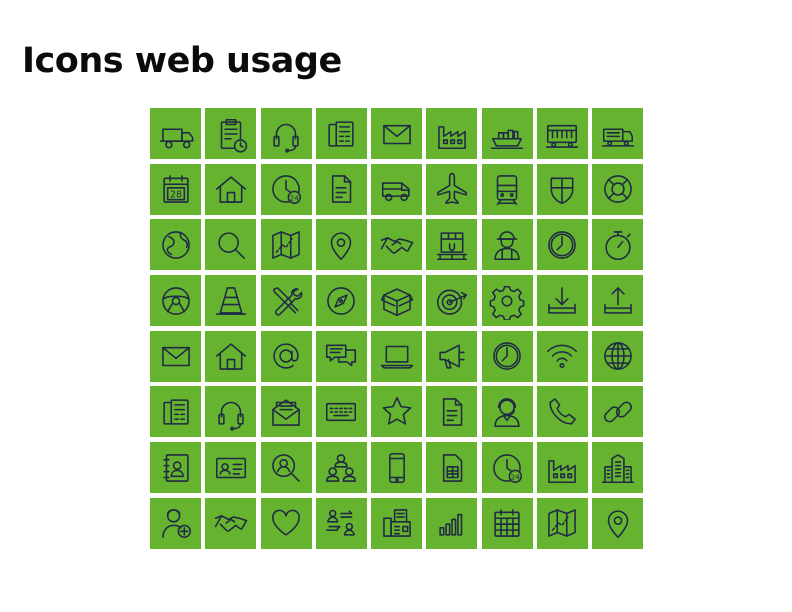 This screenshot has width=792, height=612. What do you see at coordinates (397, 412) in the screenshot?
I see `star-icon` at bounding box center [397, 412].